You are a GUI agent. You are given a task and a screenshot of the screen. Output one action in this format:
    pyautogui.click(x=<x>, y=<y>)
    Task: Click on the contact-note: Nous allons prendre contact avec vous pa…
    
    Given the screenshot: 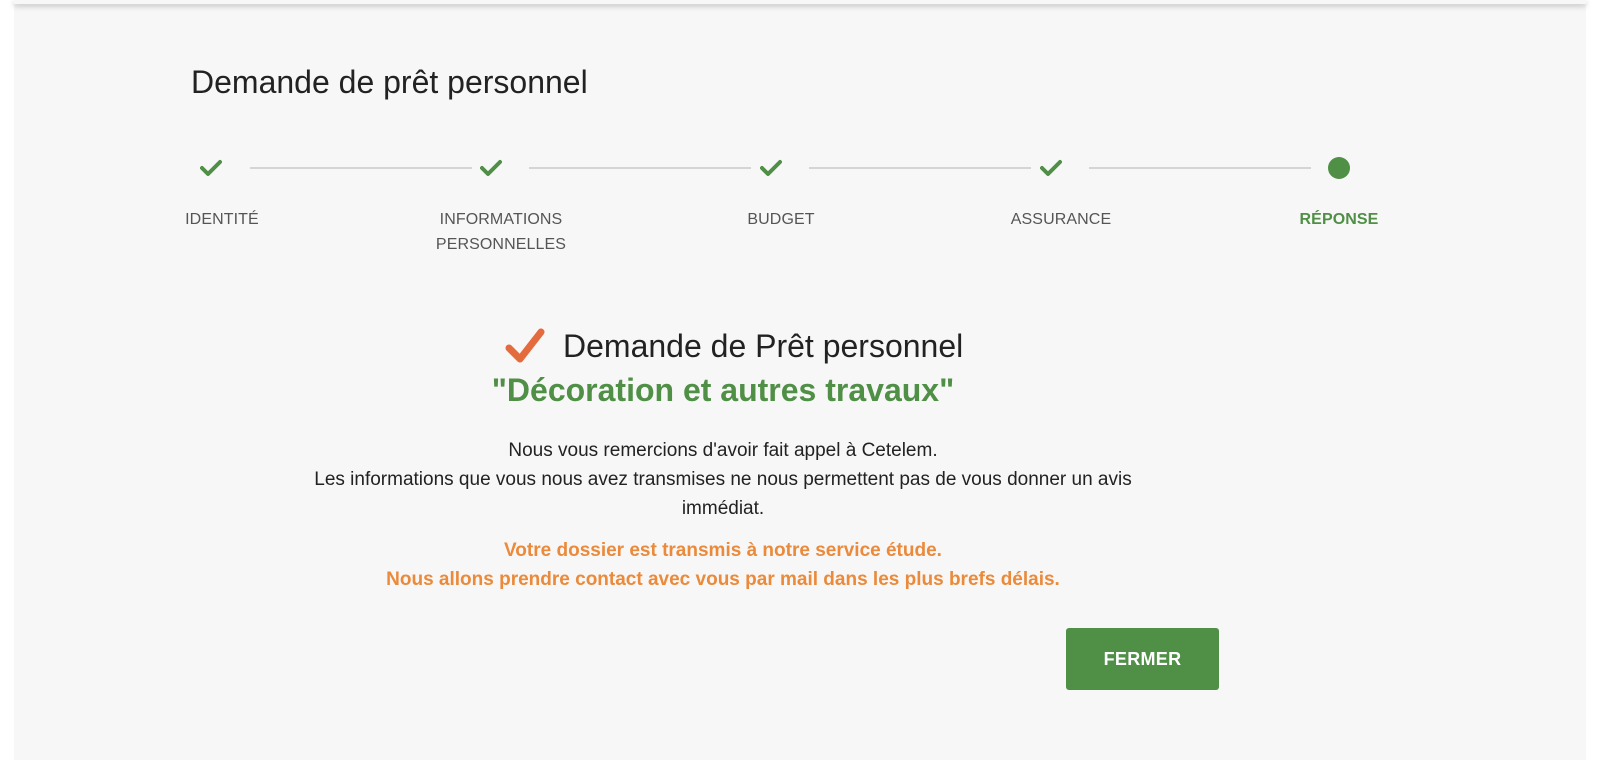 What is the action you would take?
    pyautogui.click(x=723, y=579)
    